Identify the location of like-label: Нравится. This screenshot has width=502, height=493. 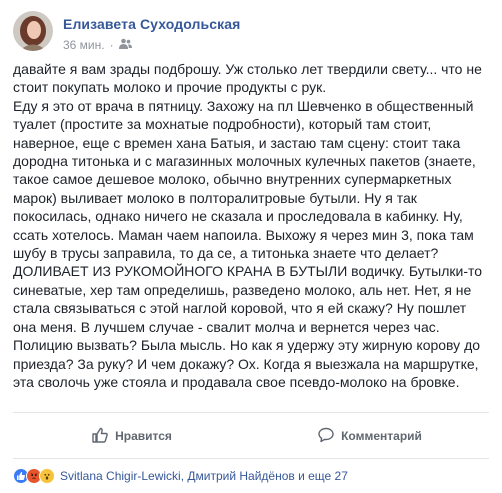
(143, 436).